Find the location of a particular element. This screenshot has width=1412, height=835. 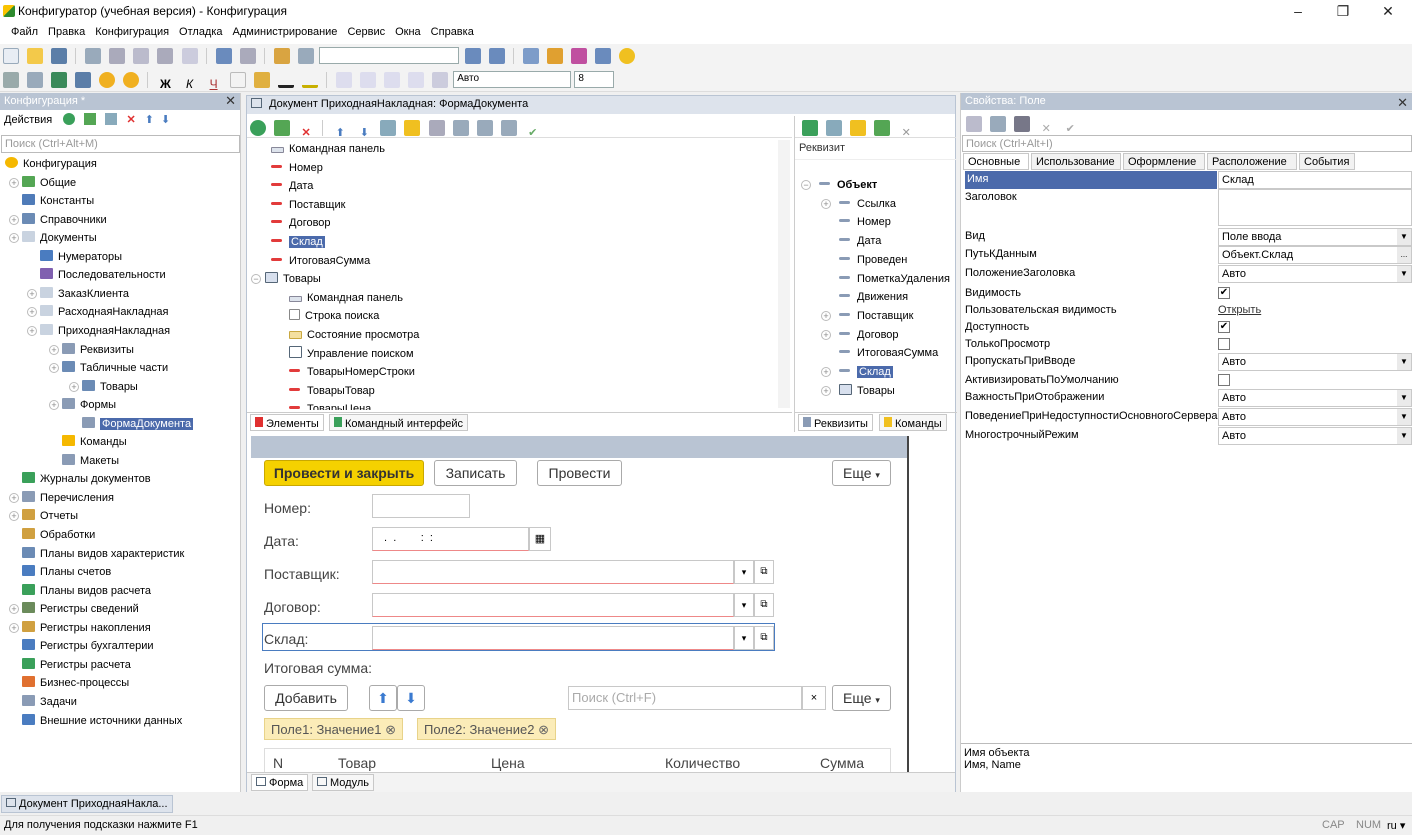

font-combo: Авто is located at coordinates (512, 79).